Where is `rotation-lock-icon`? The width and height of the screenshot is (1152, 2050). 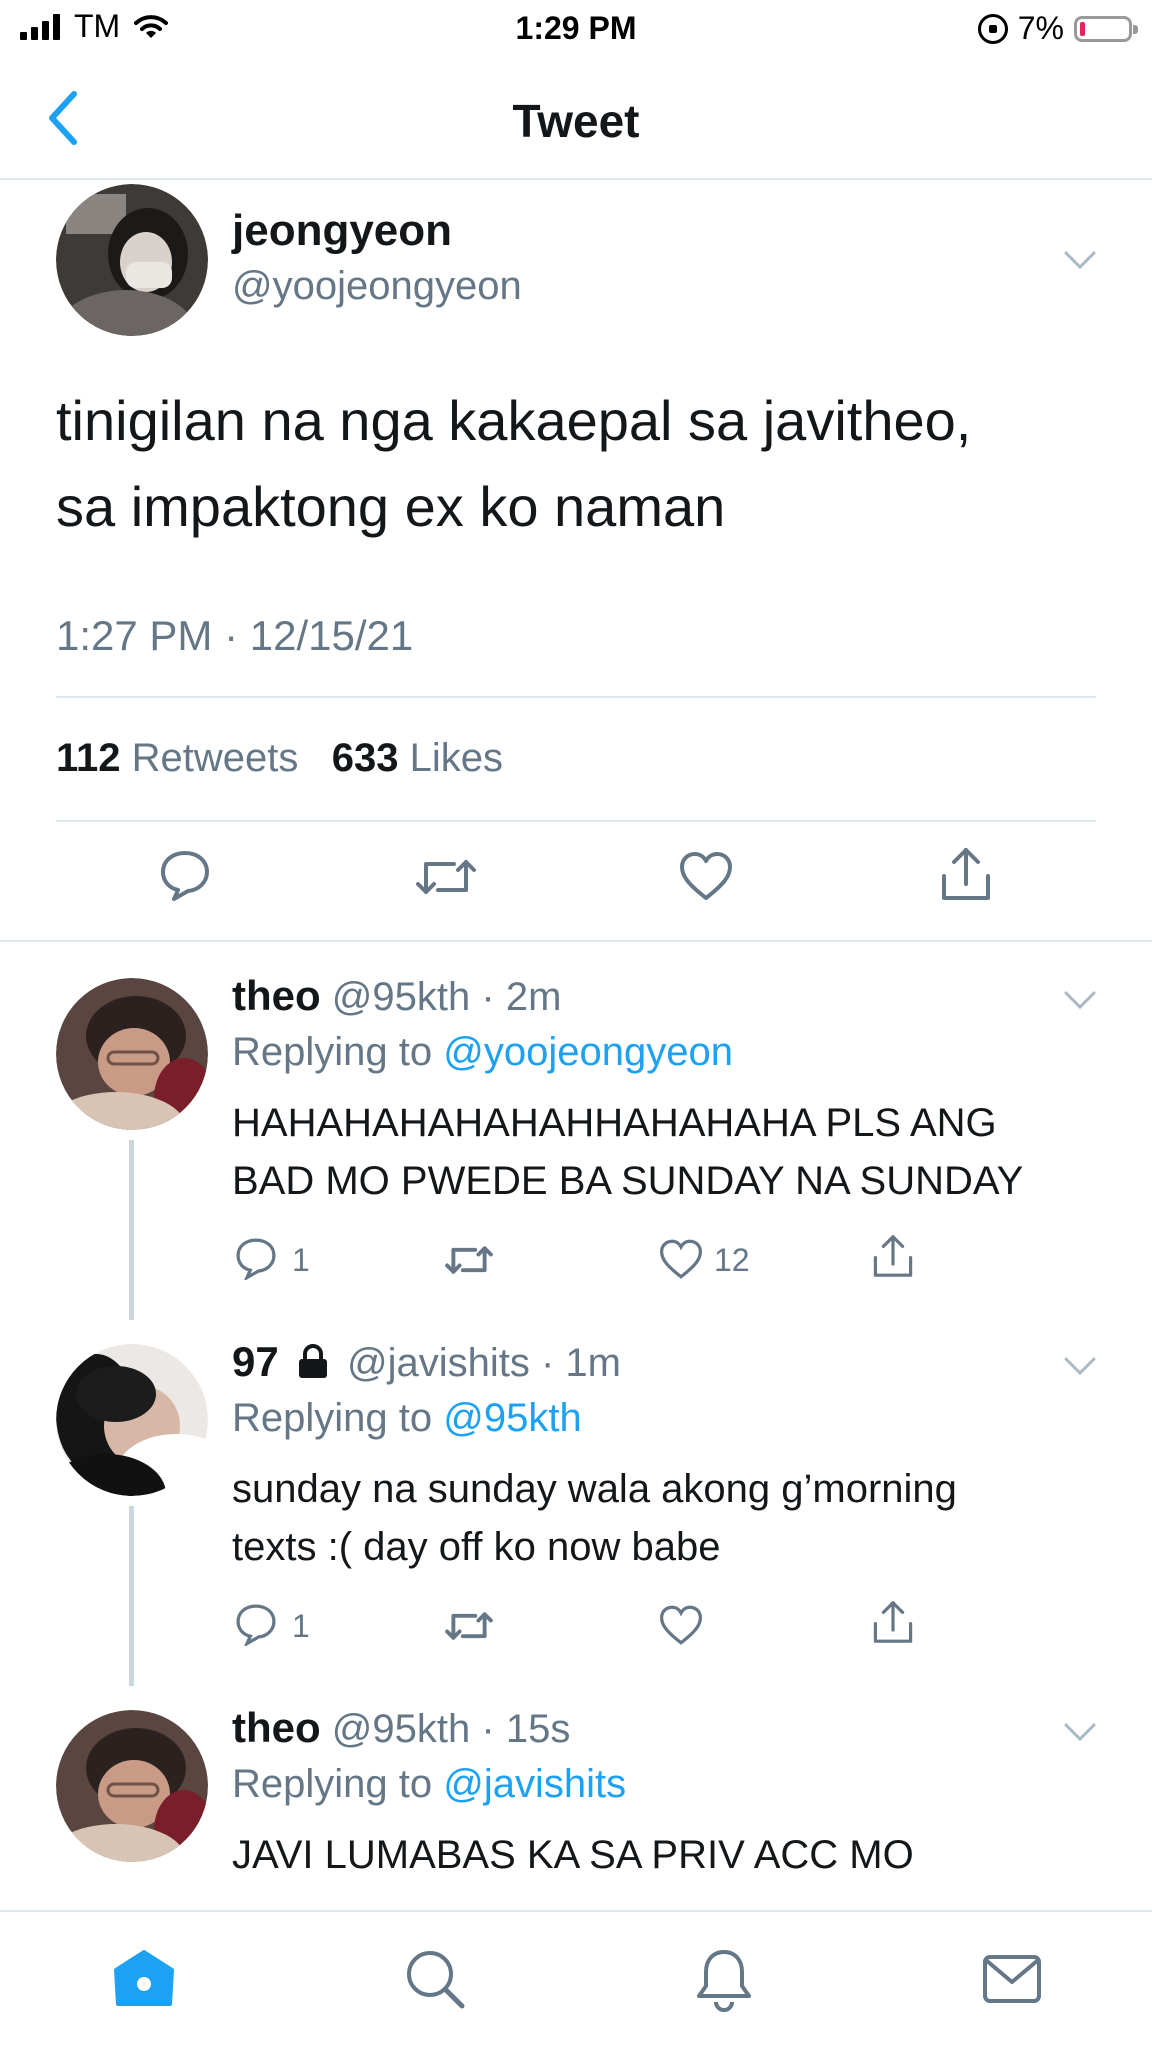
rotation-lock-icon is located at coordinates (992, 28).